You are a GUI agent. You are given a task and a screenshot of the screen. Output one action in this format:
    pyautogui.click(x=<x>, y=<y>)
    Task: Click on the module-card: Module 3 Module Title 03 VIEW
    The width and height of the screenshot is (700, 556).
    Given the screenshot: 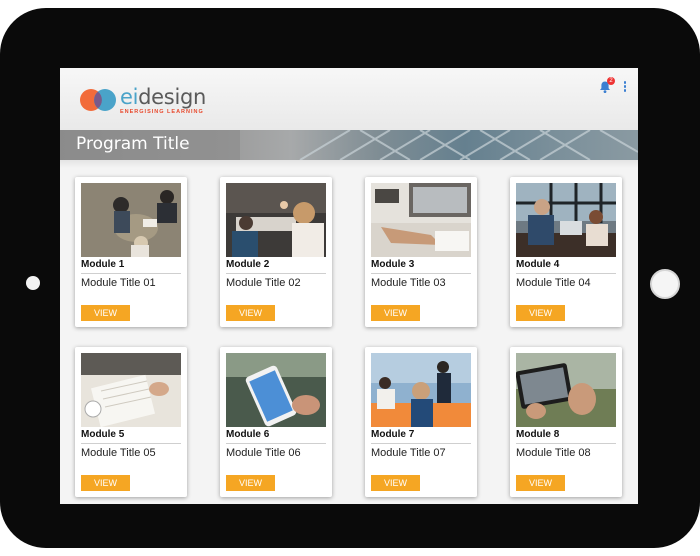 What is the action you would take?
    pyautogui.click(x=421, y=252)
    